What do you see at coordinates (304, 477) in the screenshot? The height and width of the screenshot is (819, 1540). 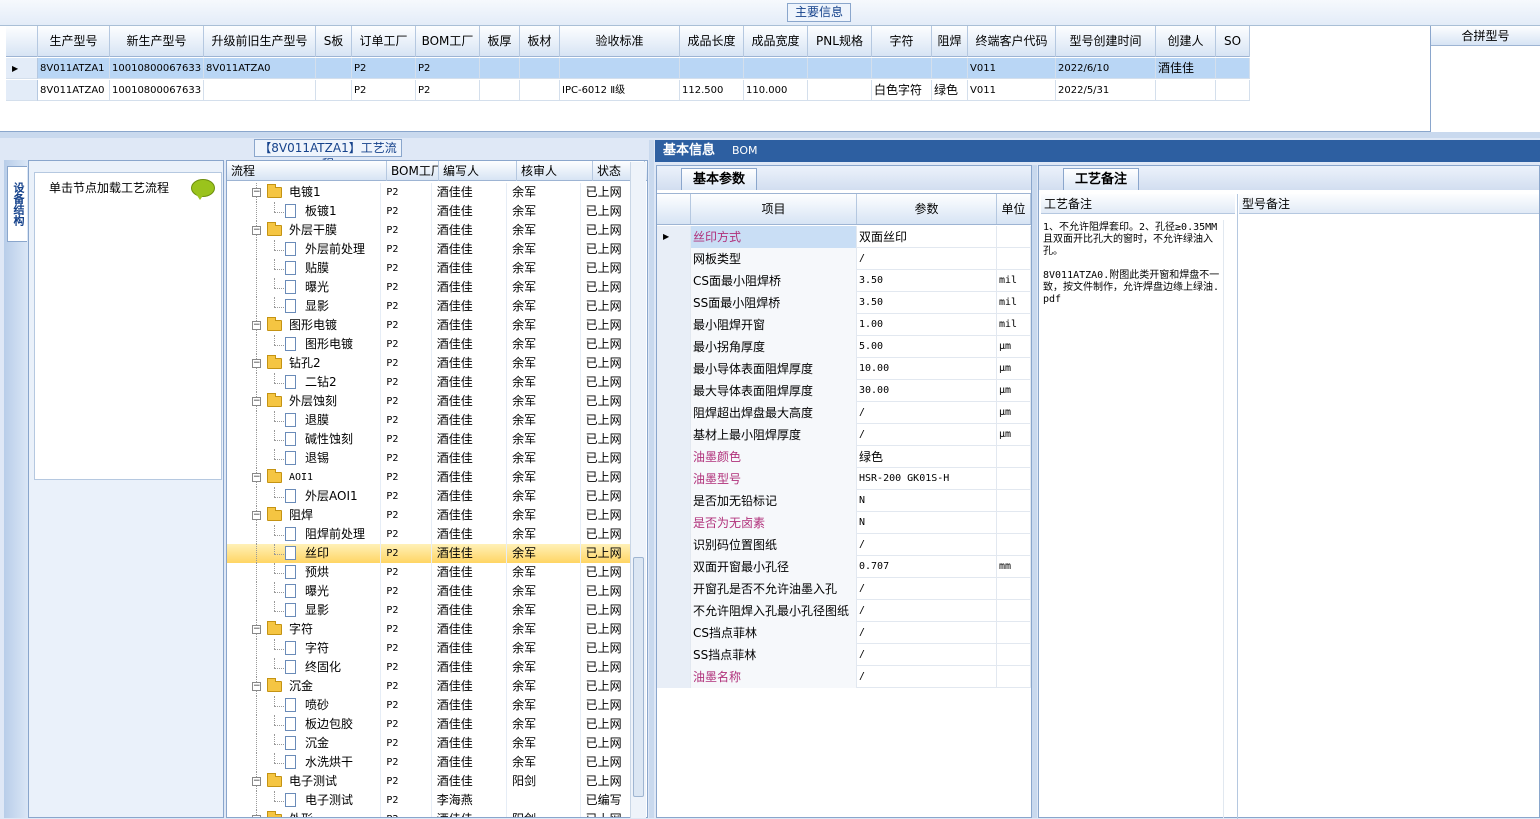 I see `tree-node: − AOI1` at bounding box center [304, 477].